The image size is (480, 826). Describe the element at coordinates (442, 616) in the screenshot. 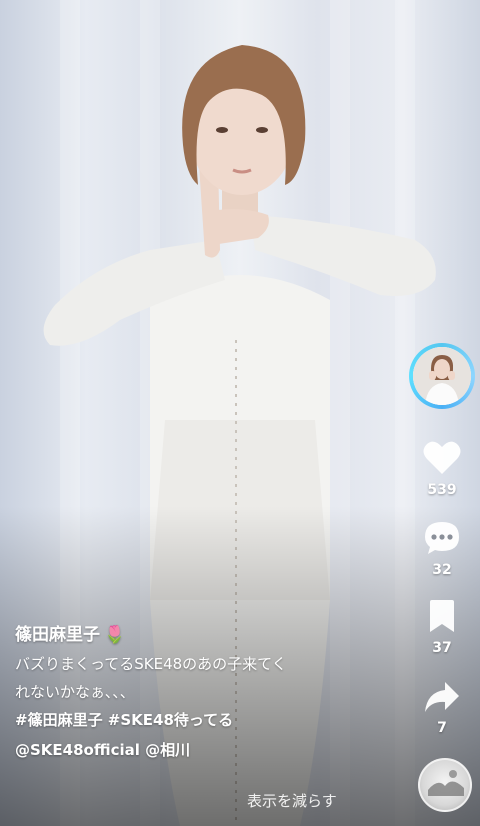

I see `bookmark-icon` at that location.